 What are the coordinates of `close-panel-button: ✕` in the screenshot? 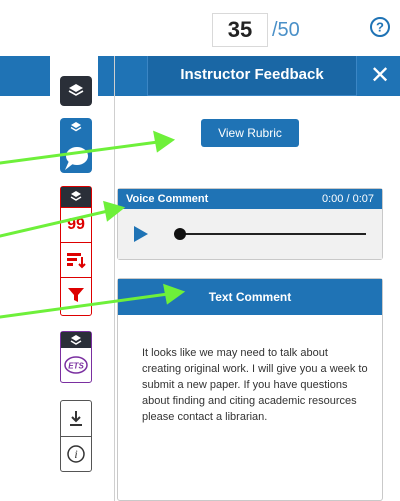 It's located at (380, 76).